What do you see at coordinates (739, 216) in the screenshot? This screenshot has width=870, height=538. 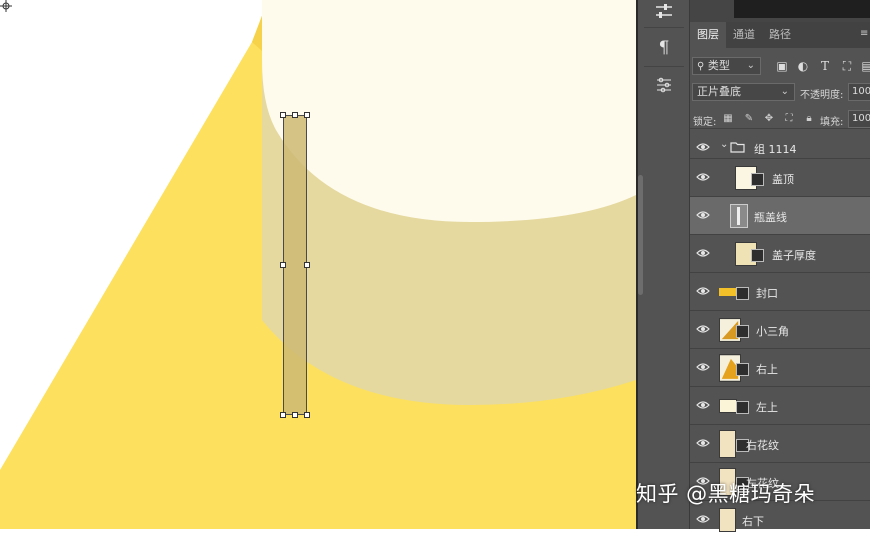 I see `cap-line-thumb` at bounding box center [739, 216].